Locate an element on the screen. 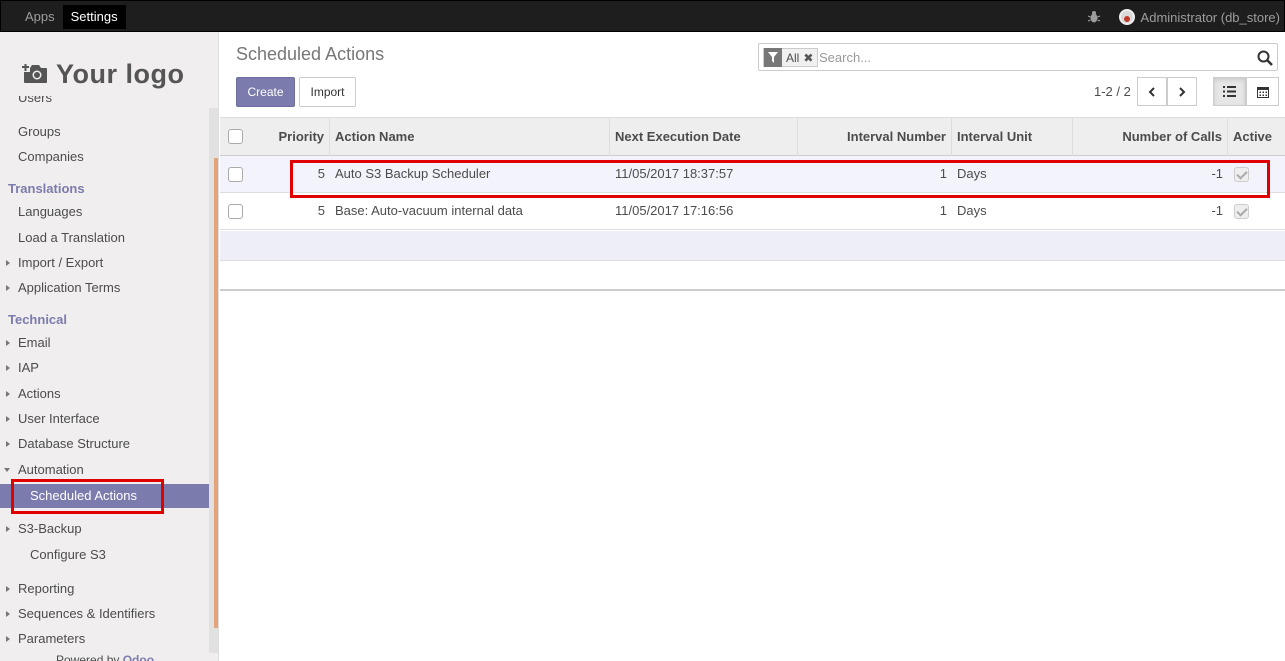  debug-bug-icon is located at coordinates (1094, 17).